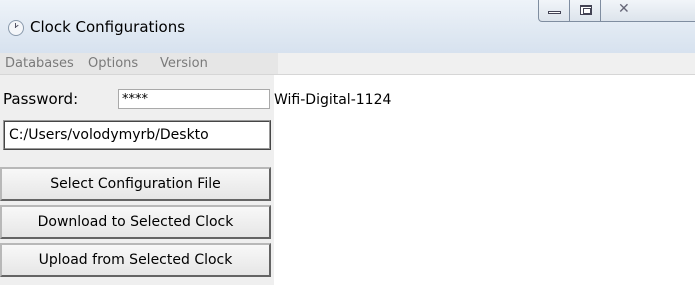 The image size is (695, 285). What do you see at coordinates (184, 63) in the screenshot?
I see `menu-version: Version` at bounding box center [184, 63].